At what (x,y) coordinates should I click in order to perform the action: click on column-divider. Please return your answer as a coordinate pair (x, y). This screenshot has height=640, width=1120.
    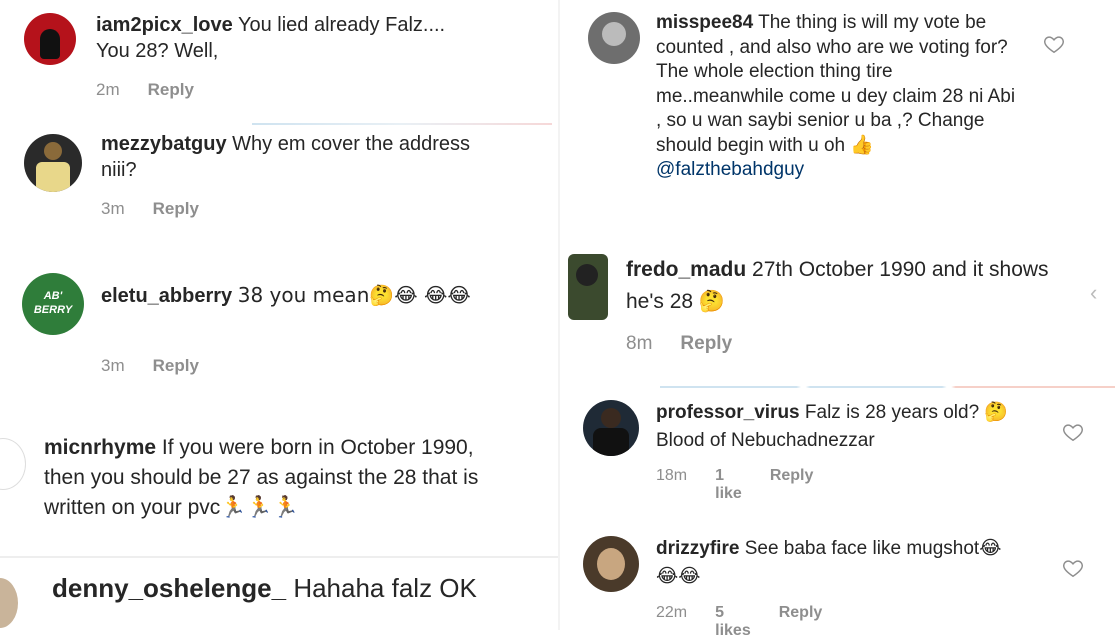
    Looking at the image, I should click on (559, 315).